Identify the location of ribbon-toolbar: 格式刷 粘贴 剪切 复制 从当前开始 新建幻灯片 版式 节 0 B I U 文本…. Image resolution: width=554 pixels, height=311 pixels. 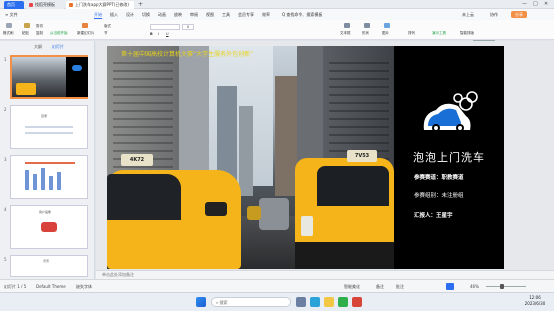
(277, 30).